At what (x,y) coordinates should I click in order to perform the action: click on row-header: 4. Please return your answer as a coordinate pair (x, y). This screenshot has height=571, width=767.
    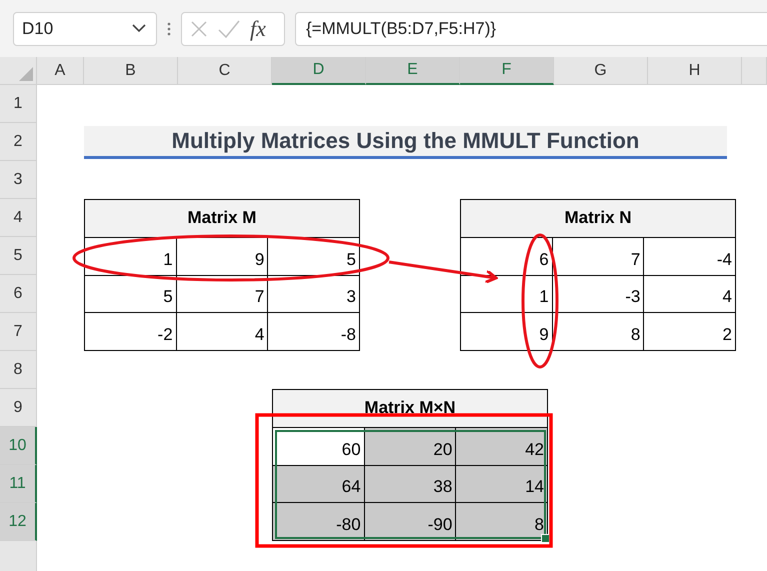
    Looking at the image, I should click on (18, 218).